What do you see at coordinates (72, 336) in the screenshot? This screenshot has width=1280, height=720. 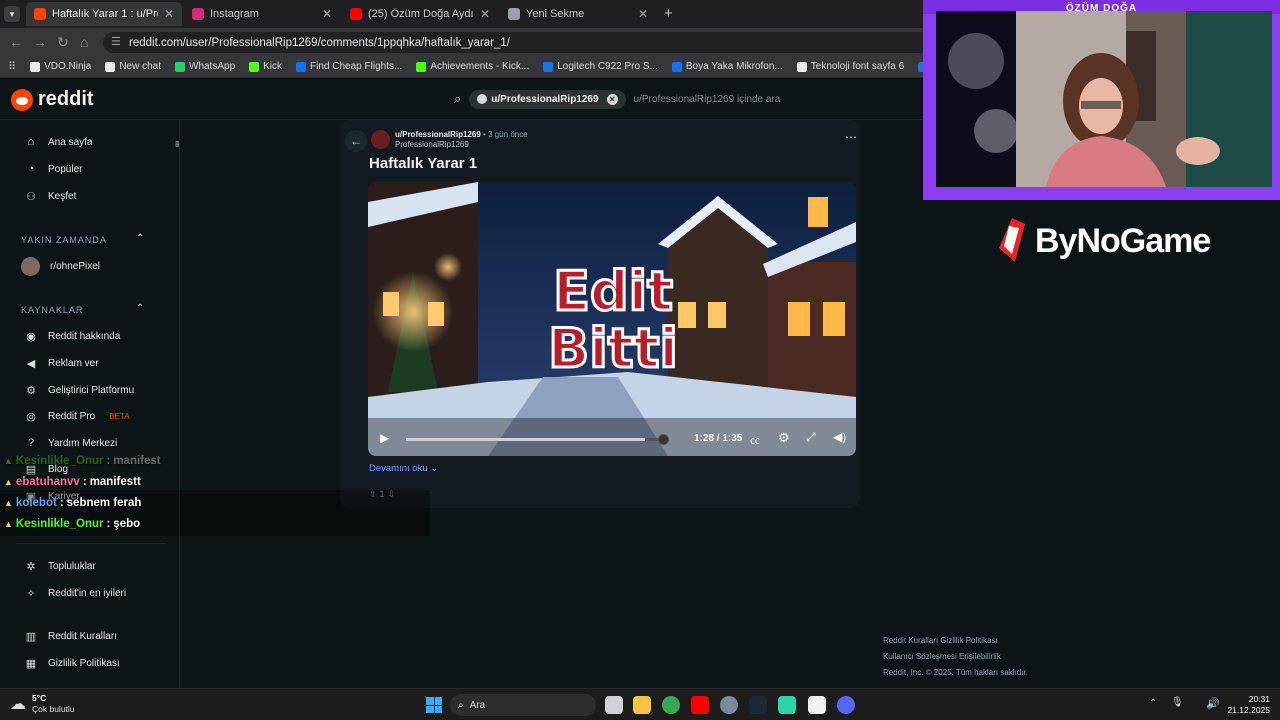 I see `sidebar-item: ◉ Reddit hakkında` at bounding box center [72, 336].